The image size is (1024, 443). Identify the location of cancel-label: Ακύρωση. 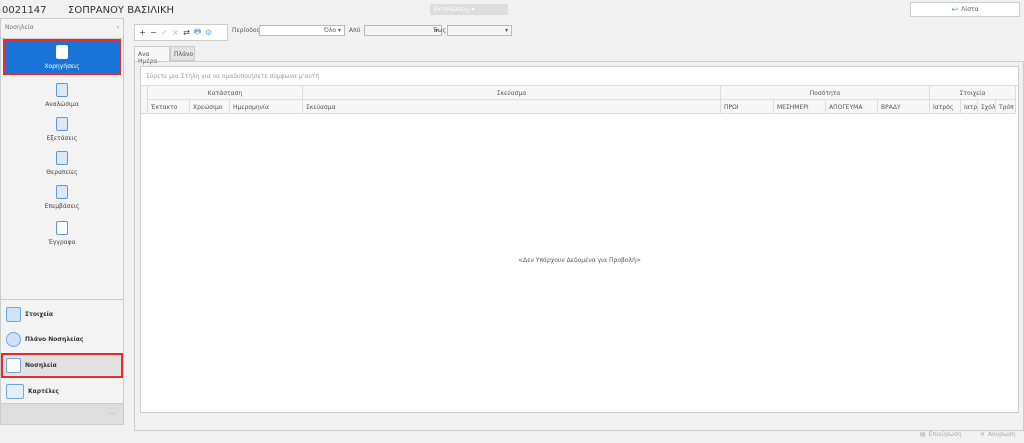
(1002, 434).